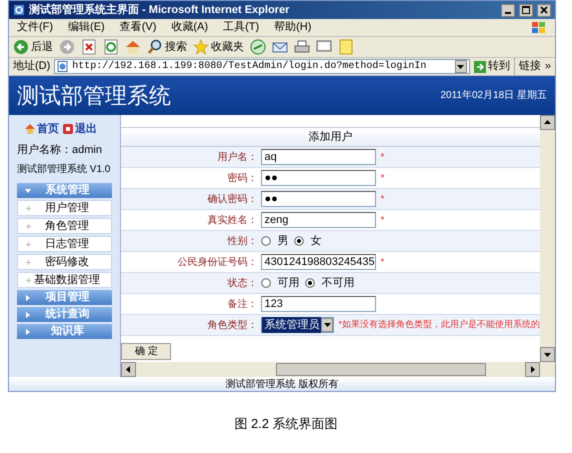 Image resolution: width=572 pixels, height=453 pixels. Describe the element at coordinates (21, 47) in the screenshot. I see `back-icon` at that location.